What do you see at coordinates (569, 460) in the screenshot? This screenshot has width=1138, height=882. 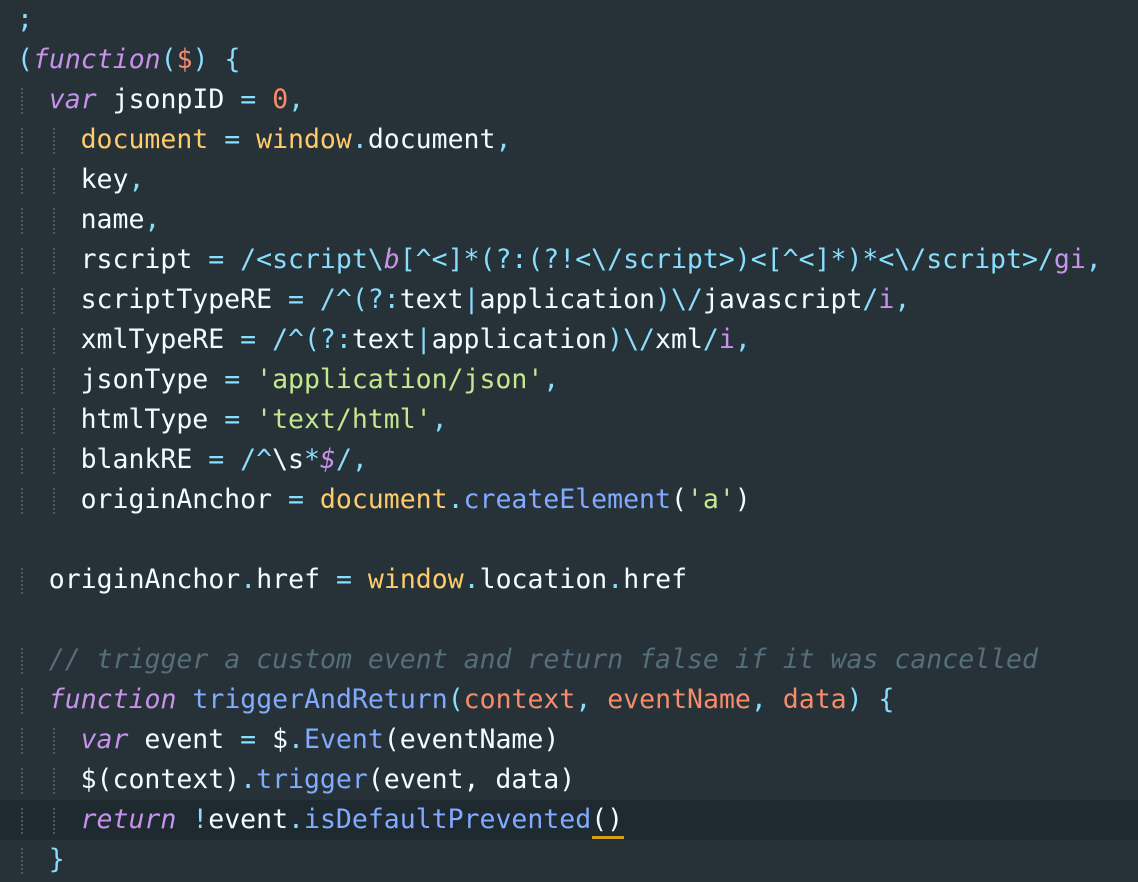 I see `code-line: blankRE = /^\s*$/,` at bounding box center [569, 460].